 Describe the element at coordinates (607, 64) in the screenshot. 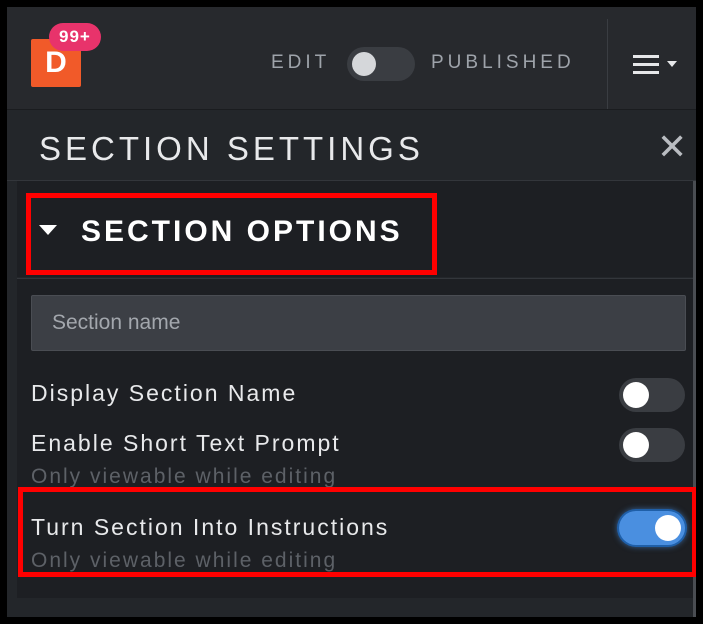

I see `topbar-divider` at that location.